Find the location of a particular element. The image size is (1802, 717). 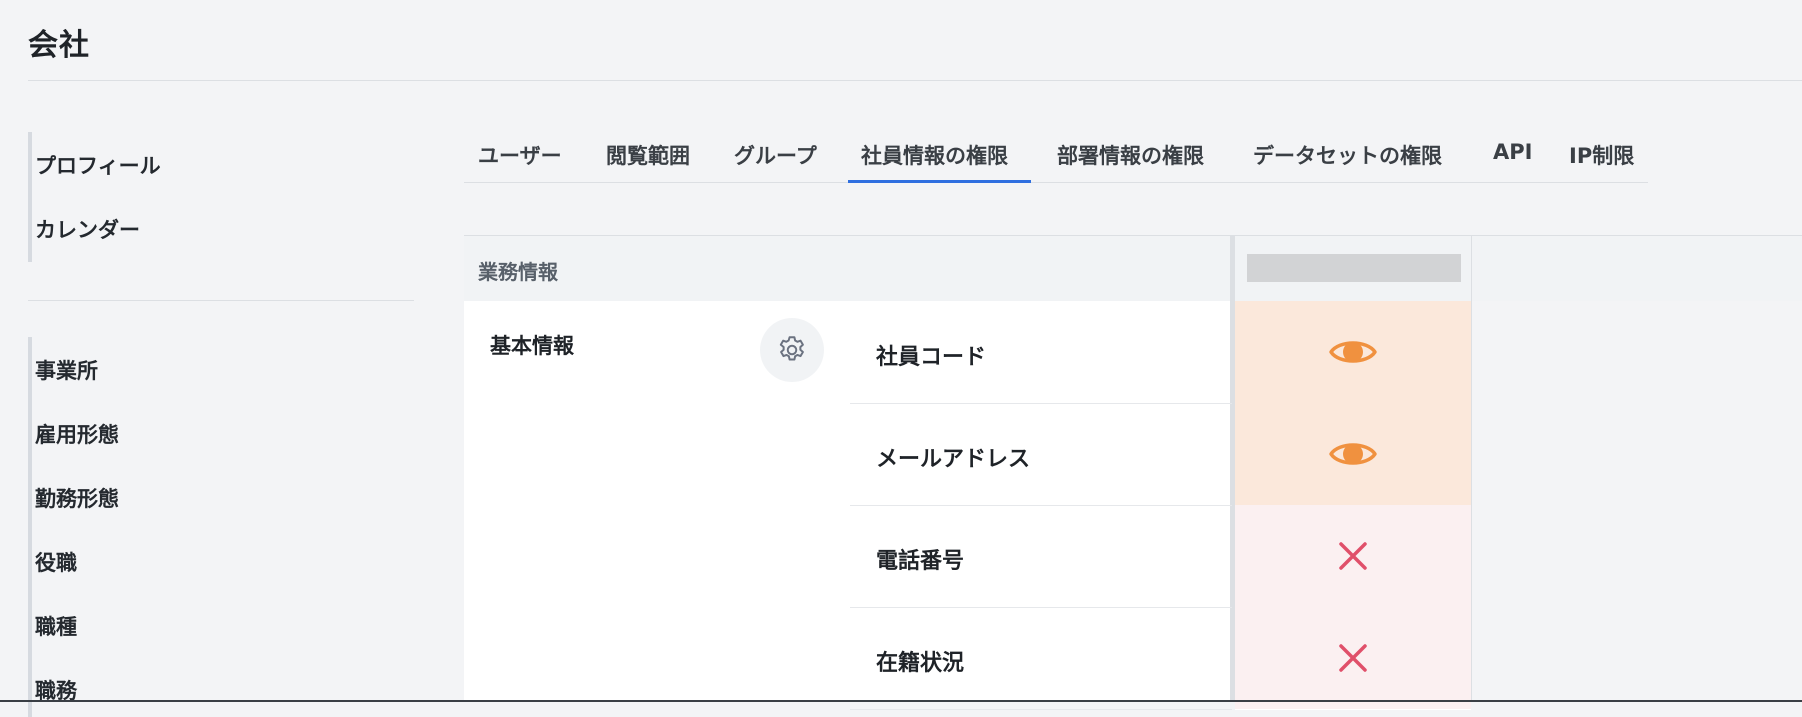

column-header-placeholder is located at coordinates (1354, 268).